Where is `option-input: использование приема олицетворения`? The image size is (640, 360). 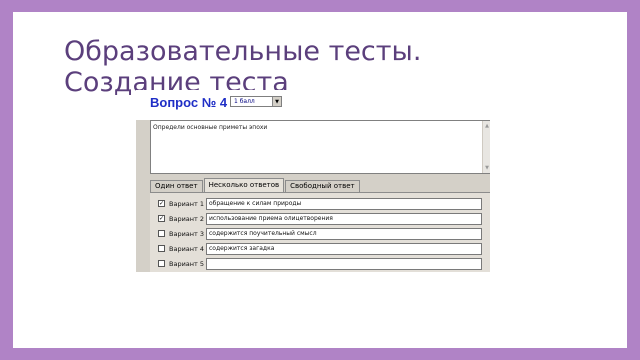
option-input: использование приема олицетворения is located at coordinates (344, 219).